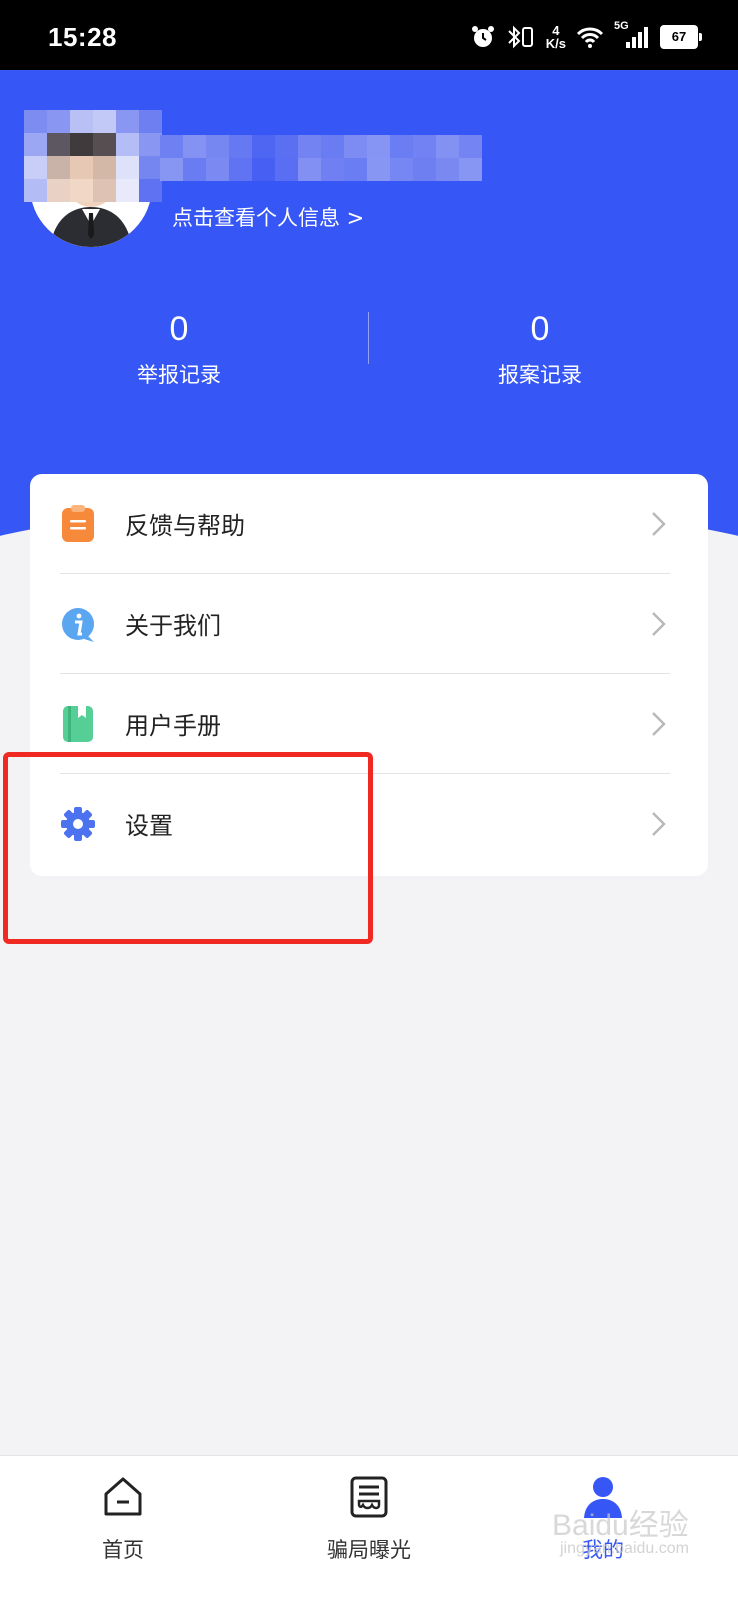 The image size is (738, 1601). What do you see at coordinates (632, 35) in the screenshot?
I see `signal-icon: 5G` at bounding box center [632, 35].